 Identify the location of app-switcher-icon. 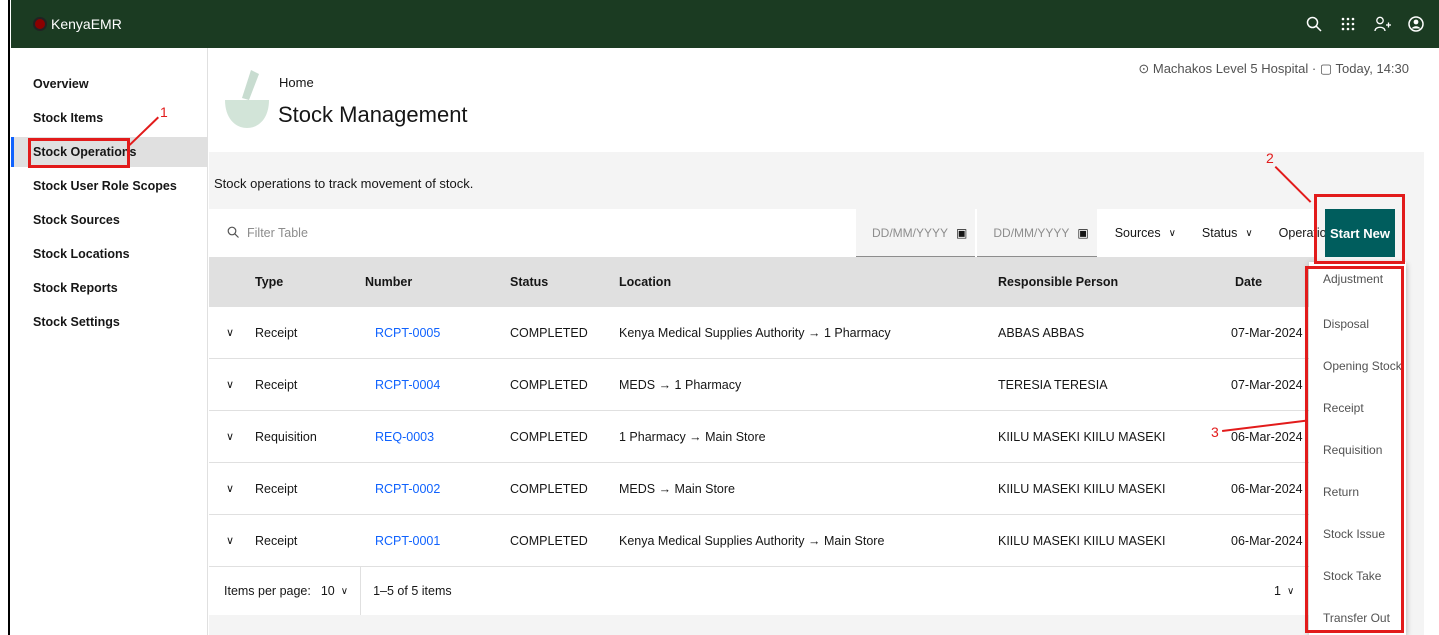
(1348, 24).